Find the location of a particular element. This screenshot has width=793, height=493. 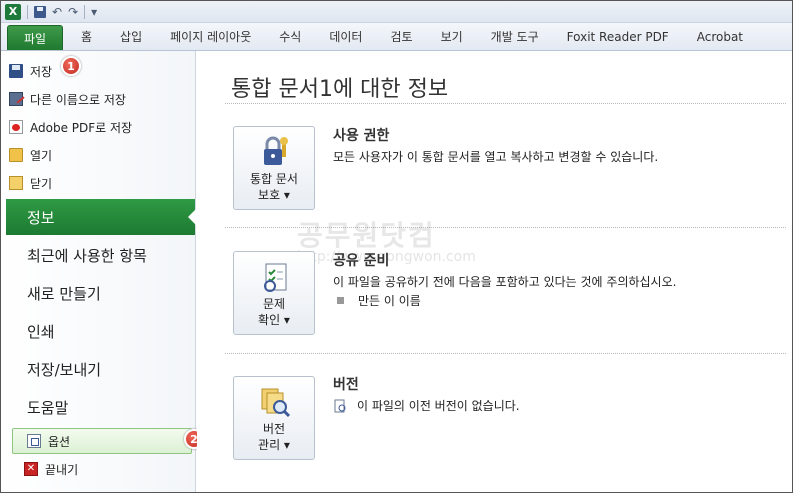

nav-options: 옵션 is located at coordinates (102, 441).